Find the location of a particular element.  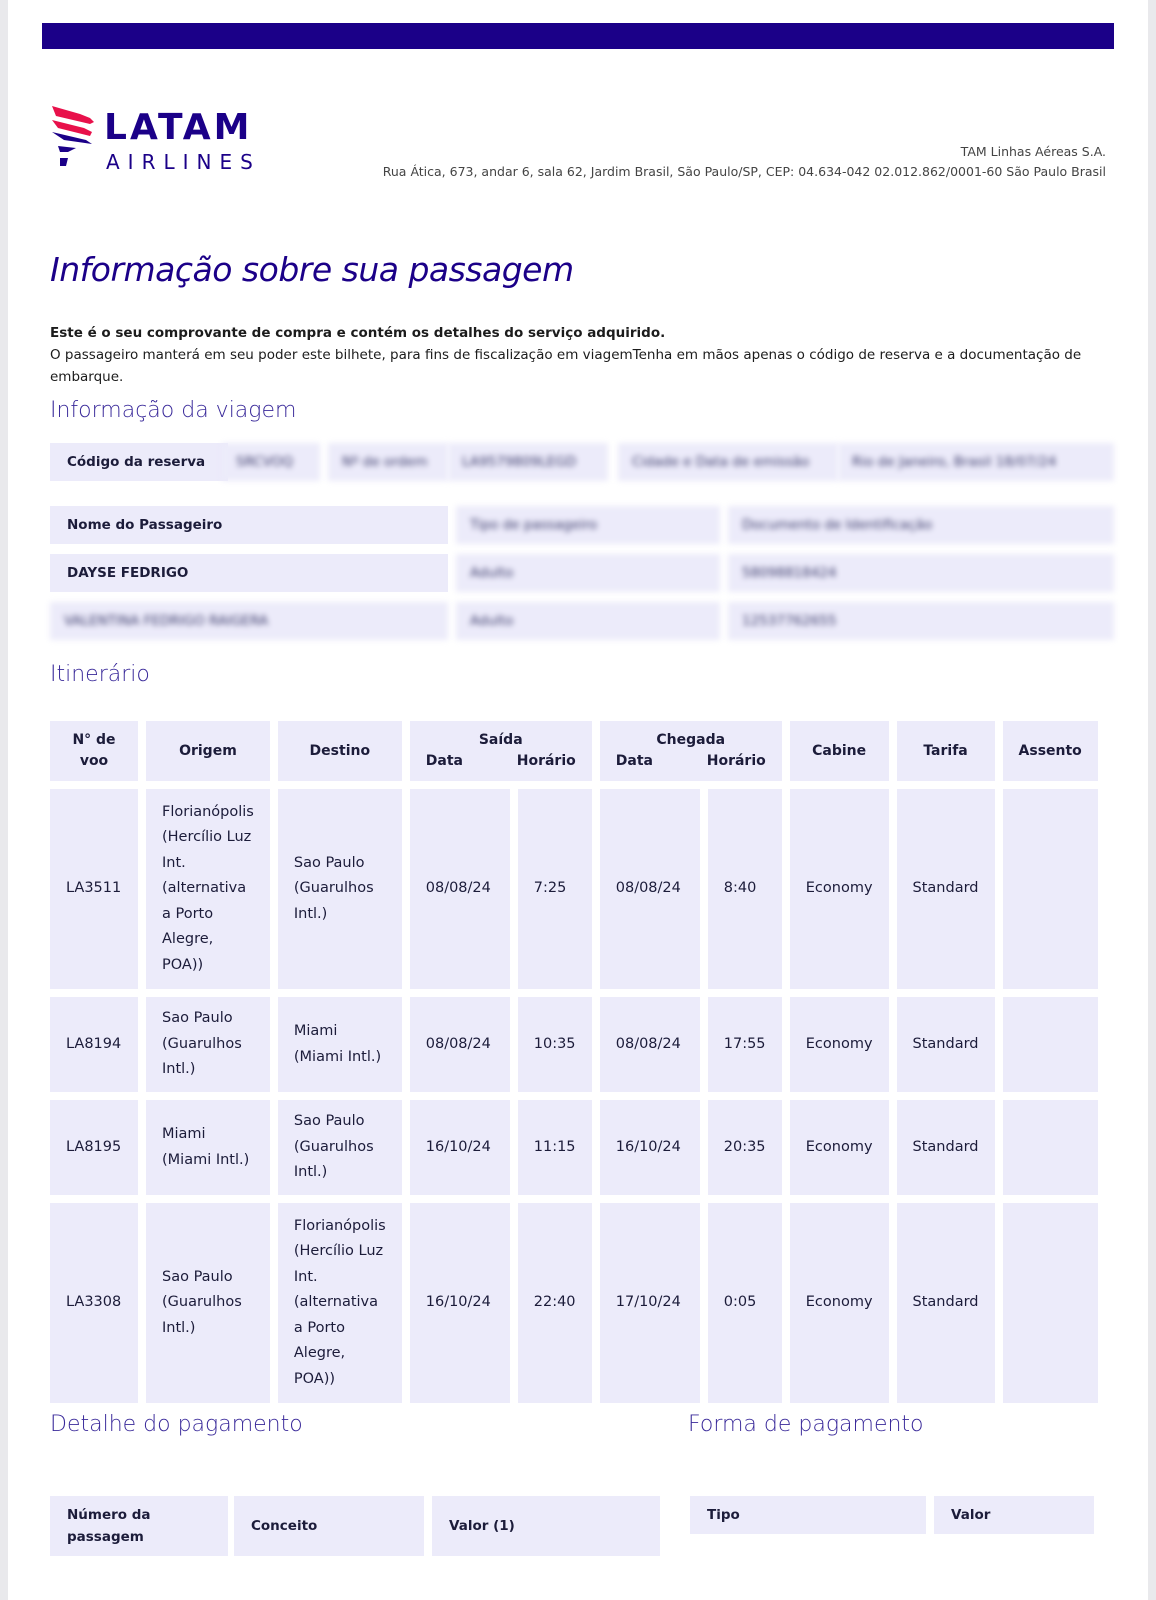

departure-time: 11:15 is located at coordinates (554, 1147).